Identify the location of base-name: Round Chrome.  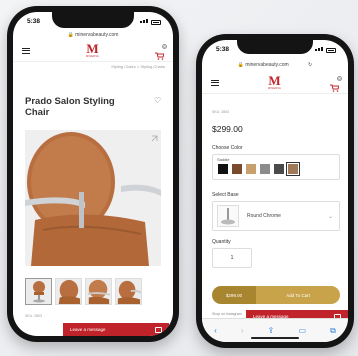
(264, 216).